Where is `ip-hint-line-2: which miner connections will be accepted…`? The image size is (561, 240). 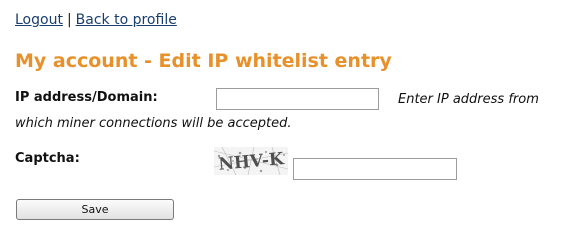 ip-hint-line-2: which miner connections will be accepted… is located at coordinates (153, 123).